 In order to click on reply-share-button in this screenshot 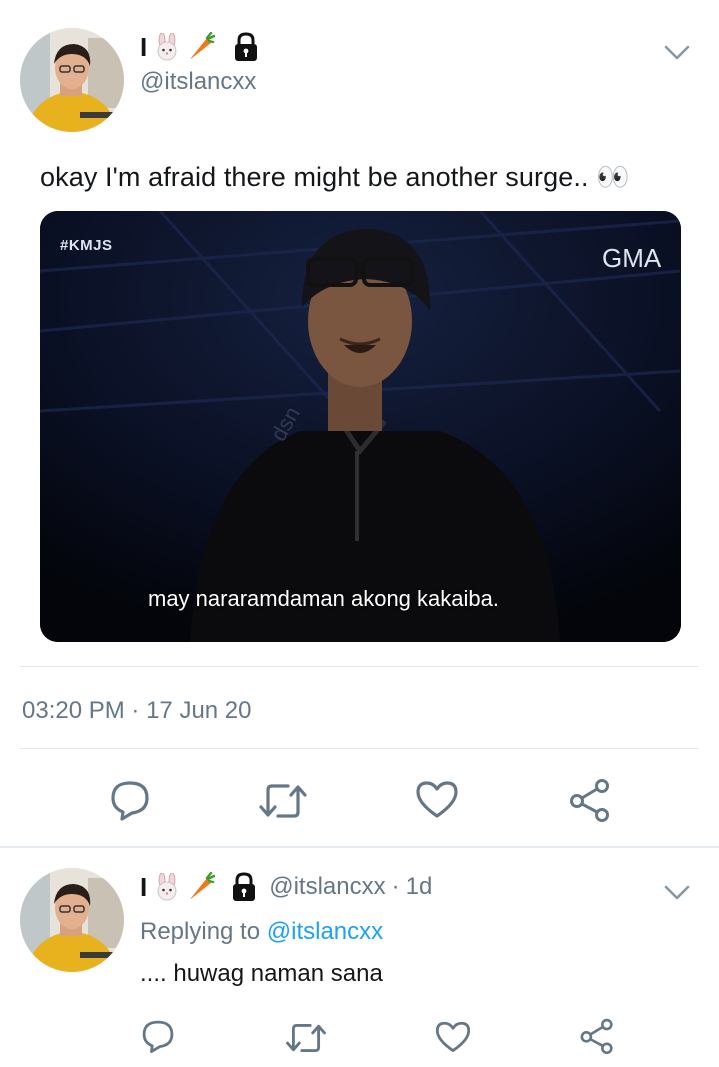, I will do `click(597, 1036)`.